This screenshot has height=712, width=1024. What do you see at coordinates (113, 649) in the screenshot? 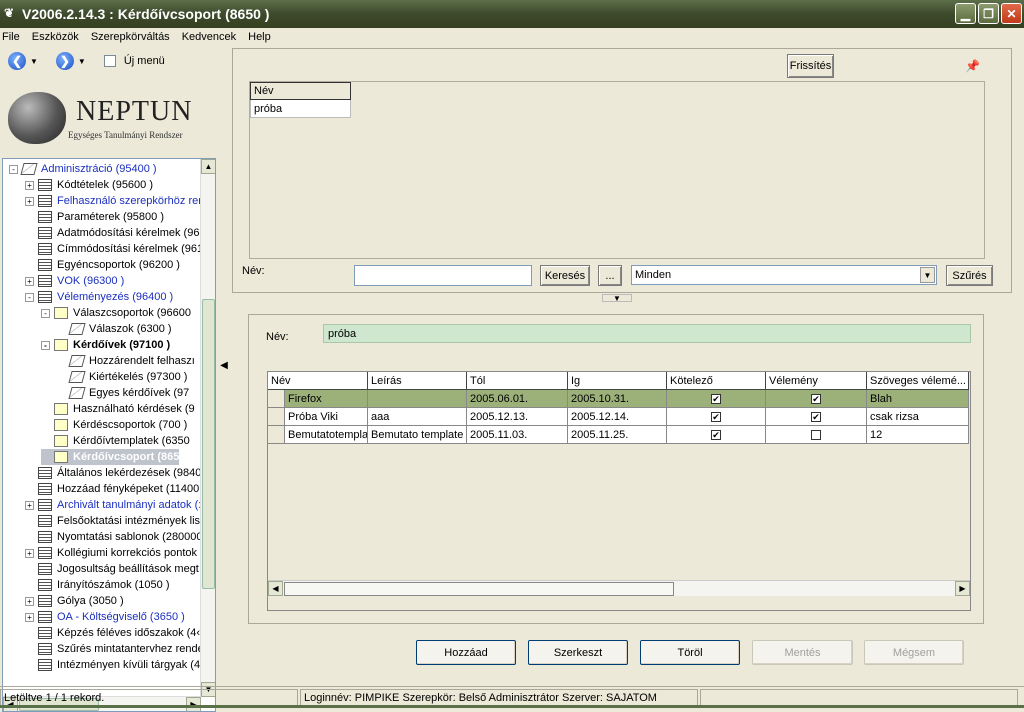
I see `tree-item: Szűrés mintatantervhez rende` at bounding box center [113, 649].